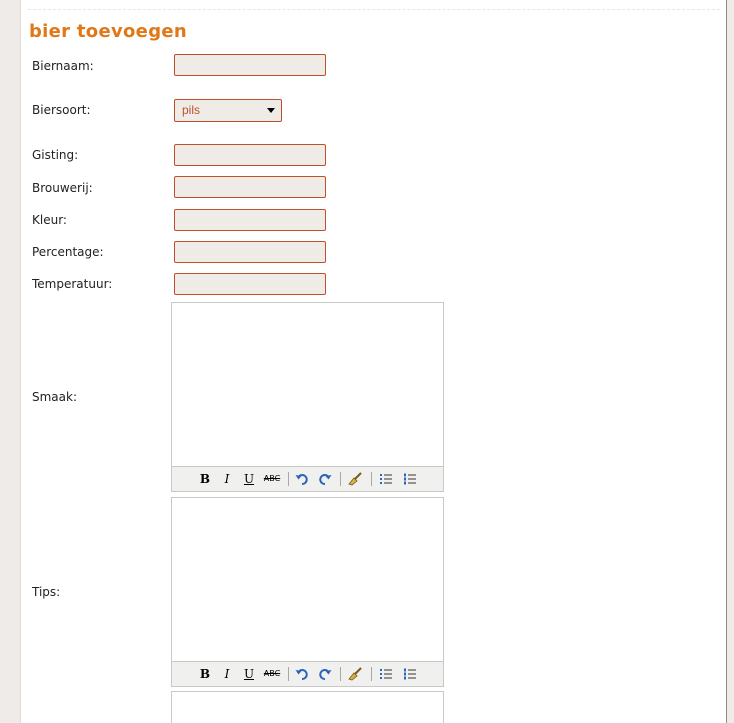  Describe the element at coordinates (55, 397) in the screenshot. I see `smaak-label: Smaak:` at that location.